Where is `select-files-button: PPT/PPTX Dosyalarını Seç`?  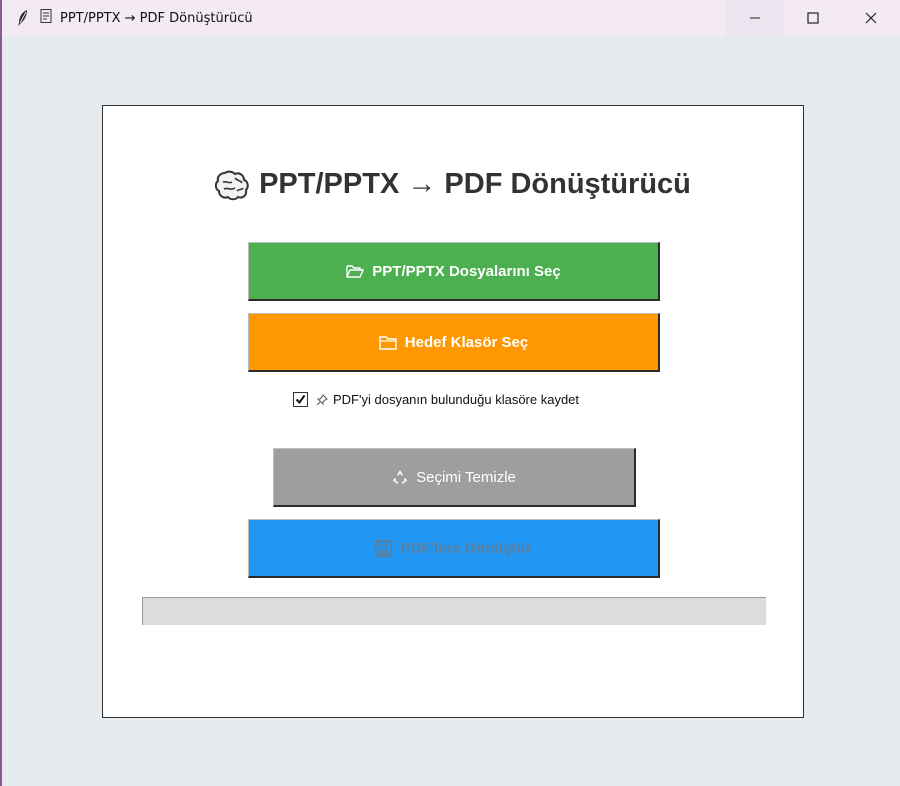
select-files-button: PPT/PPTX Dosyalarını Seç is located at coordinates (454, 271).